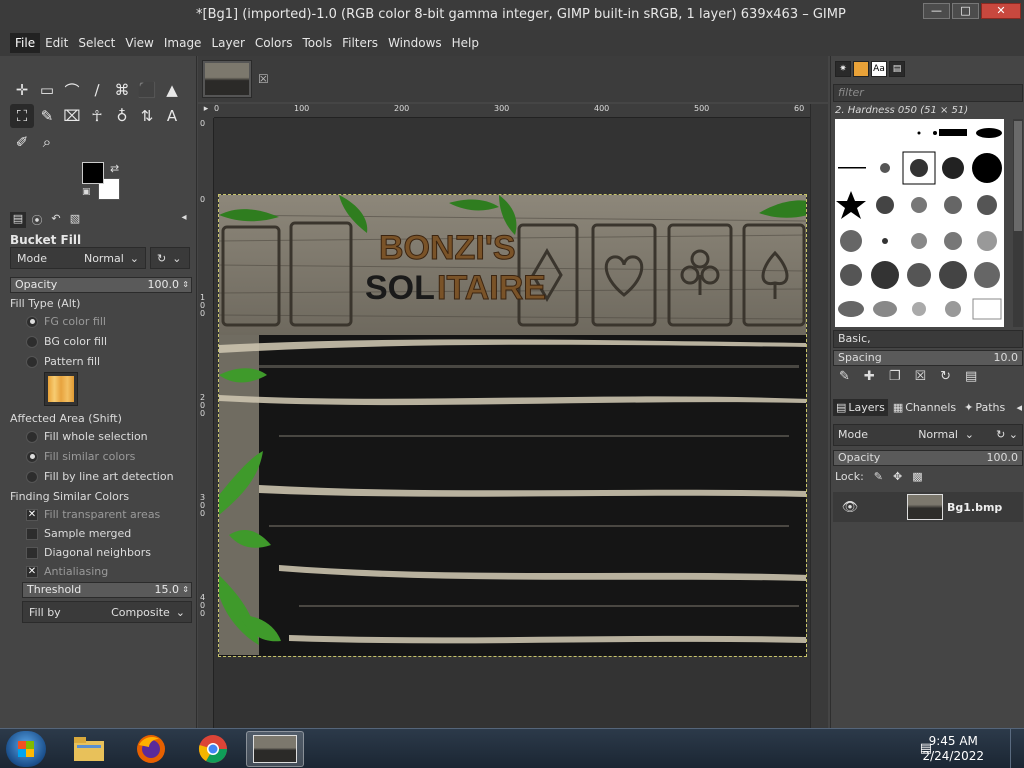 The height and width of the screenshot is (768, 1024). Describe the element at coordinates (183, 43) in the screenshot. I see `menu-image: Image` at that location.